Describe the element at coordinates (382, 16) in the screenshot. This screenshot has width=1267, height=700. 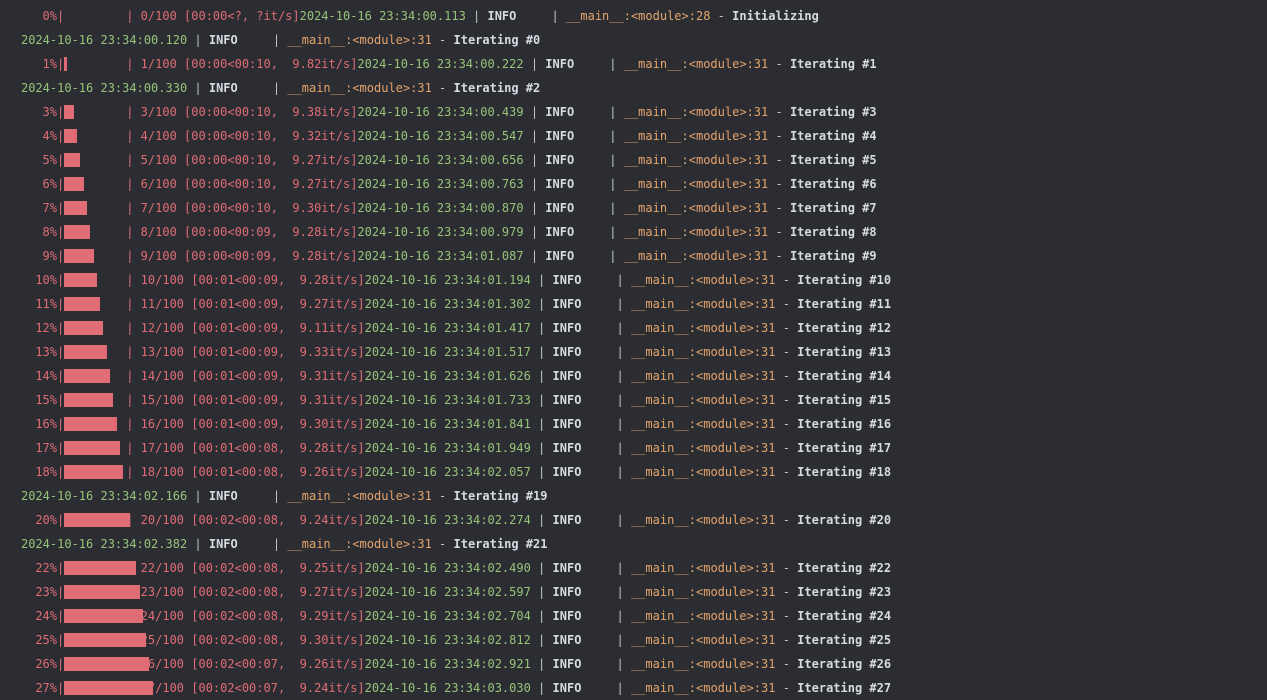
I see `log-timestamp: 2024-10-16 23:34:00.113` at that location.